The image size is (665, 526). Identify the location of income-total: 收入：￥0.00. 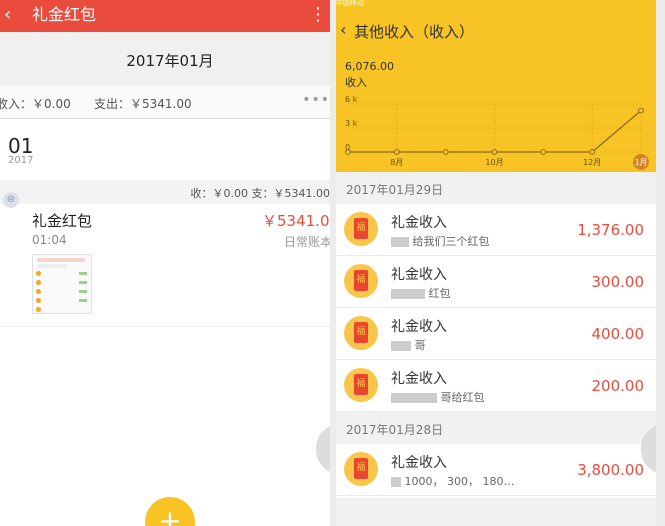
(35, 104).